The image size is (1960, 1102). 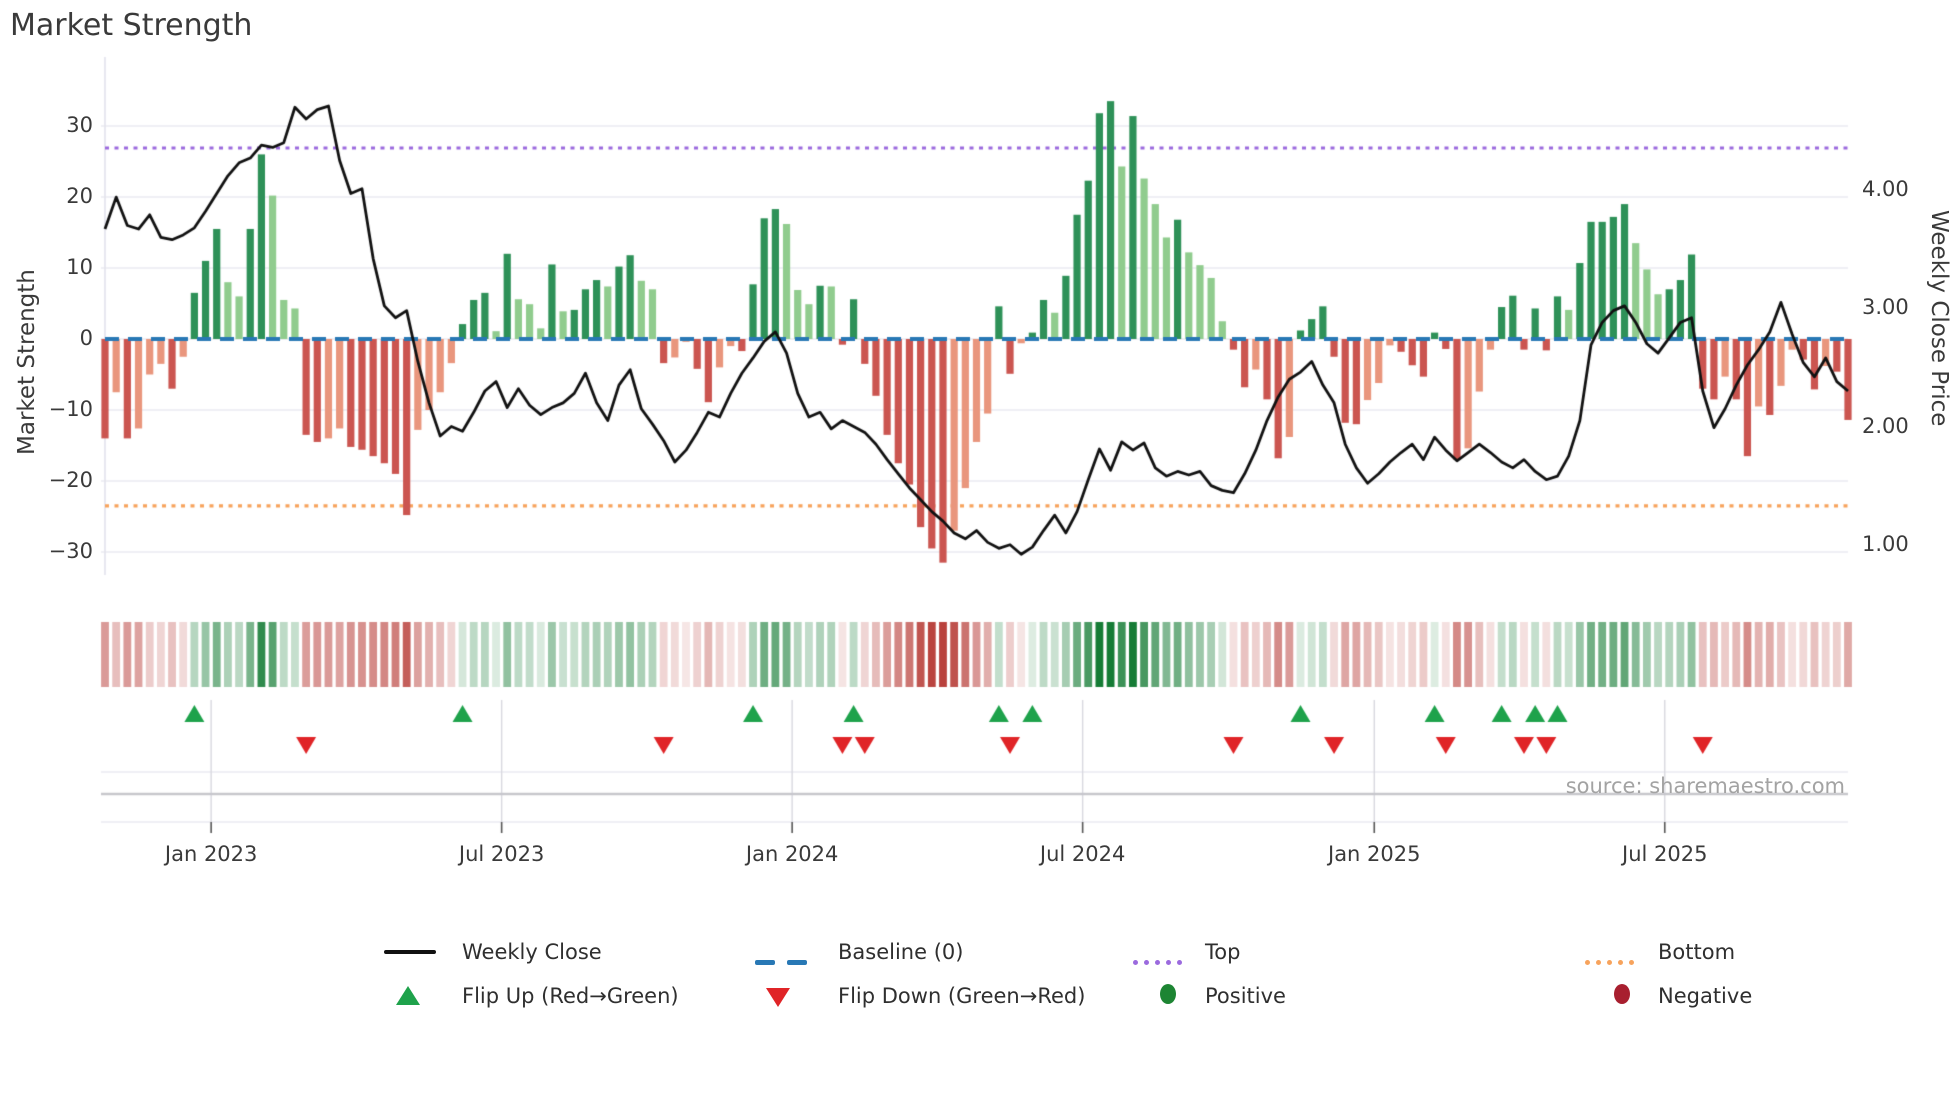 What do you see at coordinates (1939, 318) in the screenshot?
I see `right-axis-title: Weekly Close Price` at bounding box center [1939, 318].